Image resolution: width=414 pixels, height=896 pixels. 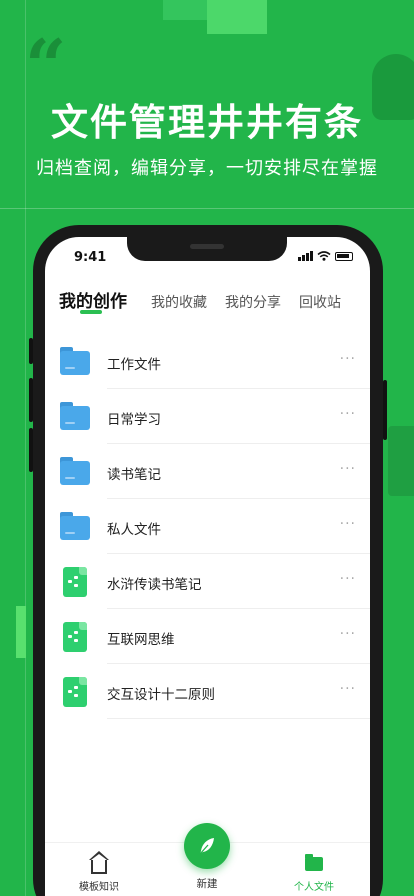 I want to click on phone-notch, so click(x=207, y=249).